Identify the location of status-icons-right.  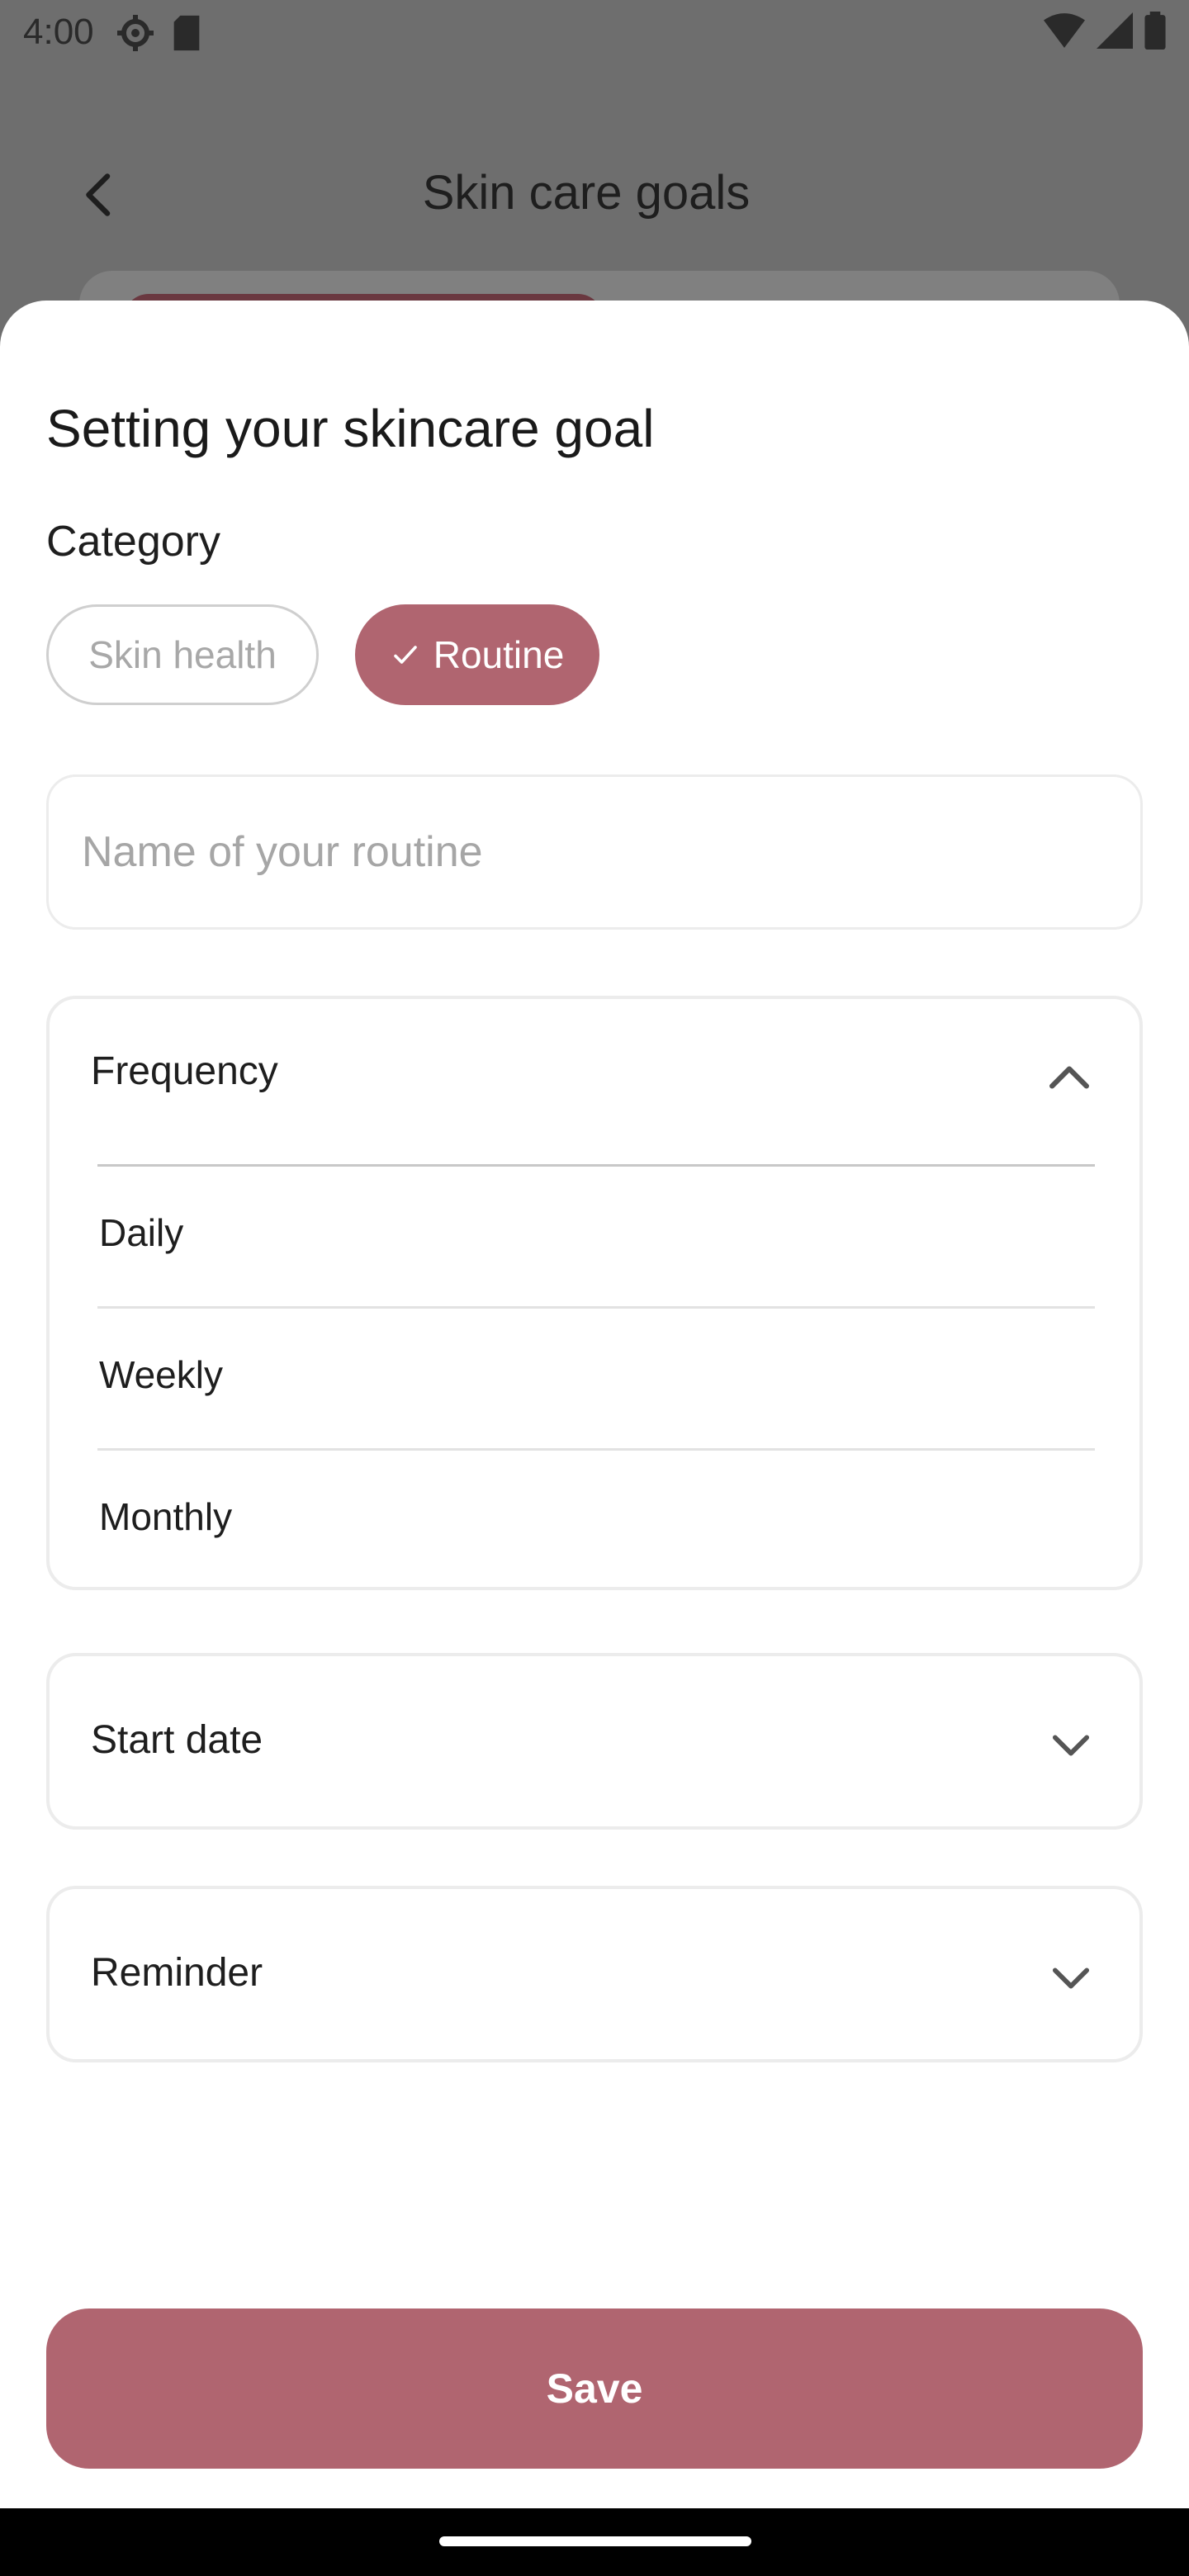
(1105, 31).